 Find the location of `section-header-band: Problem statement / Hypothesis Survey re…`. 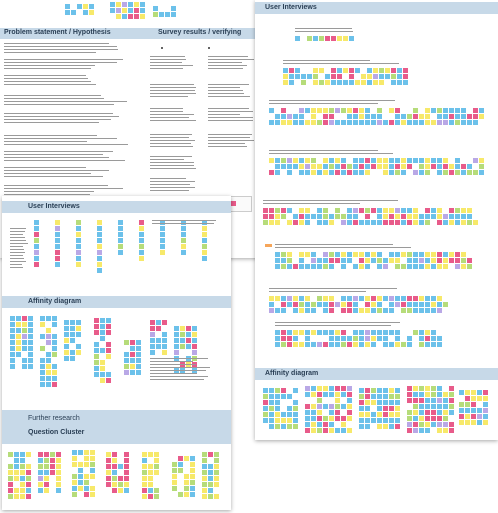

section-header-band: Problem statement / Hypothesis Survey re… is located at coordinates (131, 33).